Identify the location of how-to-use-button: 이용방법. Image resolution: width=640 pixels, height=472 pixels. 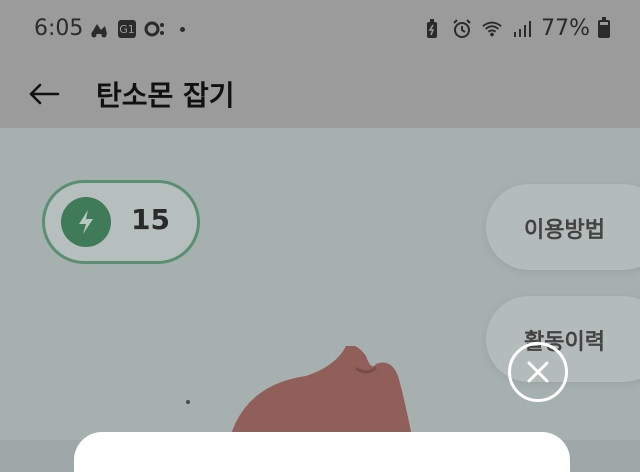
(563, 227).